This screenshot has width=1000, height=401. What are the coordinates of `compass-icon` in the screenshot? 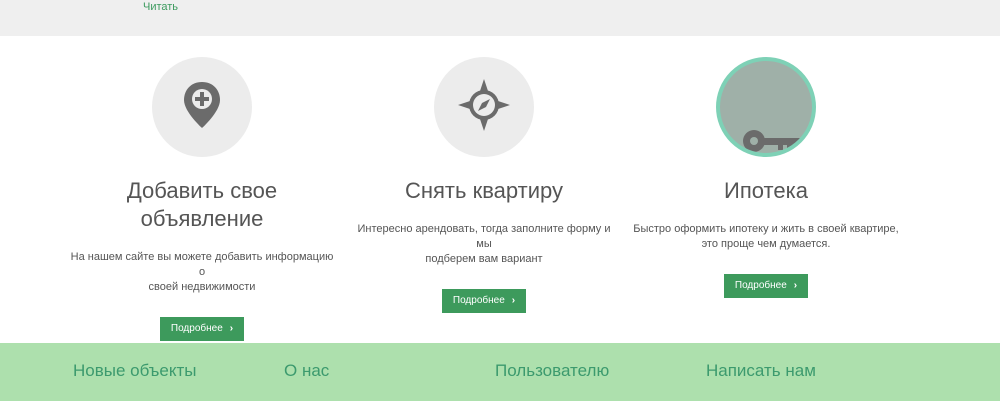 It's located at (484, 107).